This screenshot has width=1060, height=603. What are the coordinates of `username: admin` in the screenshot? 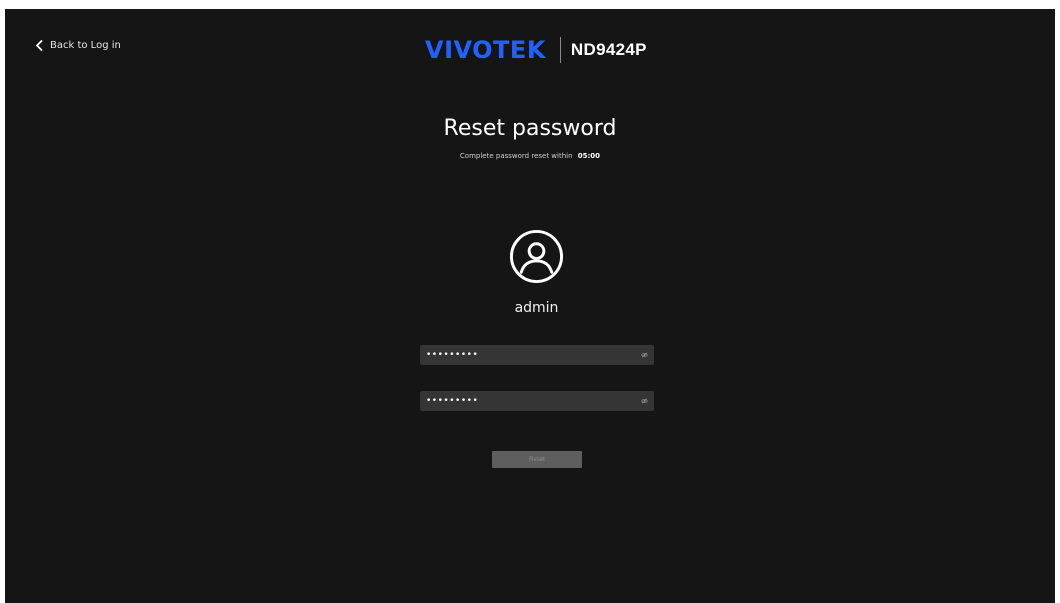 It's located at (536, 308).